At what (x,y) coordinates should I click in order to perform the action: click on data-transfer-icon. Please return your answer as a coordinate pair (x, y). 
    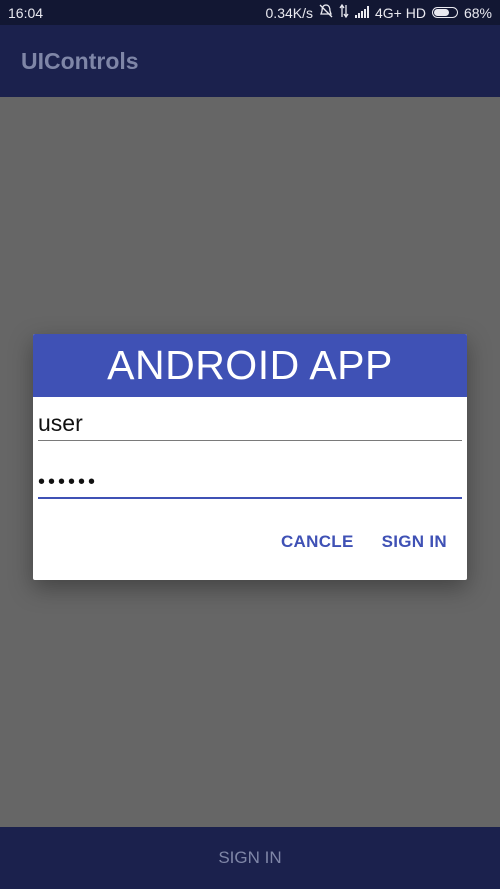
    Looking at the image, I should click on (344, 12).